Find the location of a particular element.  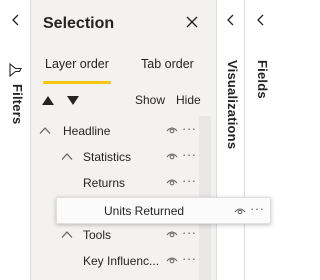

show-button: Show is located at coordinates (150, 100).